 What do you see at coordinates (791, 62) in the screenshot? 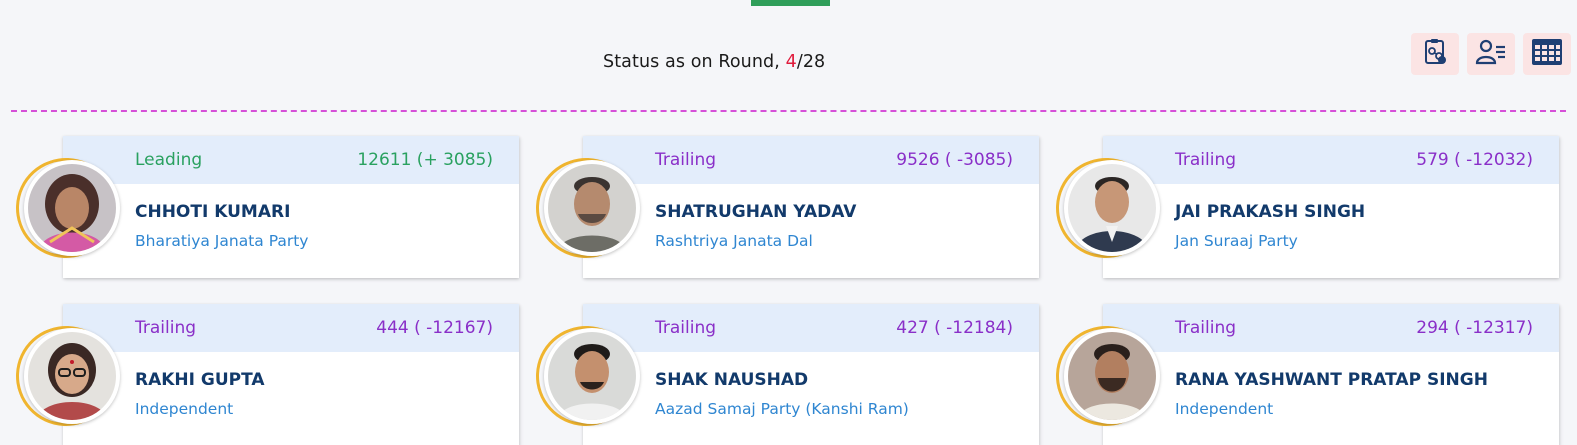
I see `current-round: 4` at bounding box center [791, 62].